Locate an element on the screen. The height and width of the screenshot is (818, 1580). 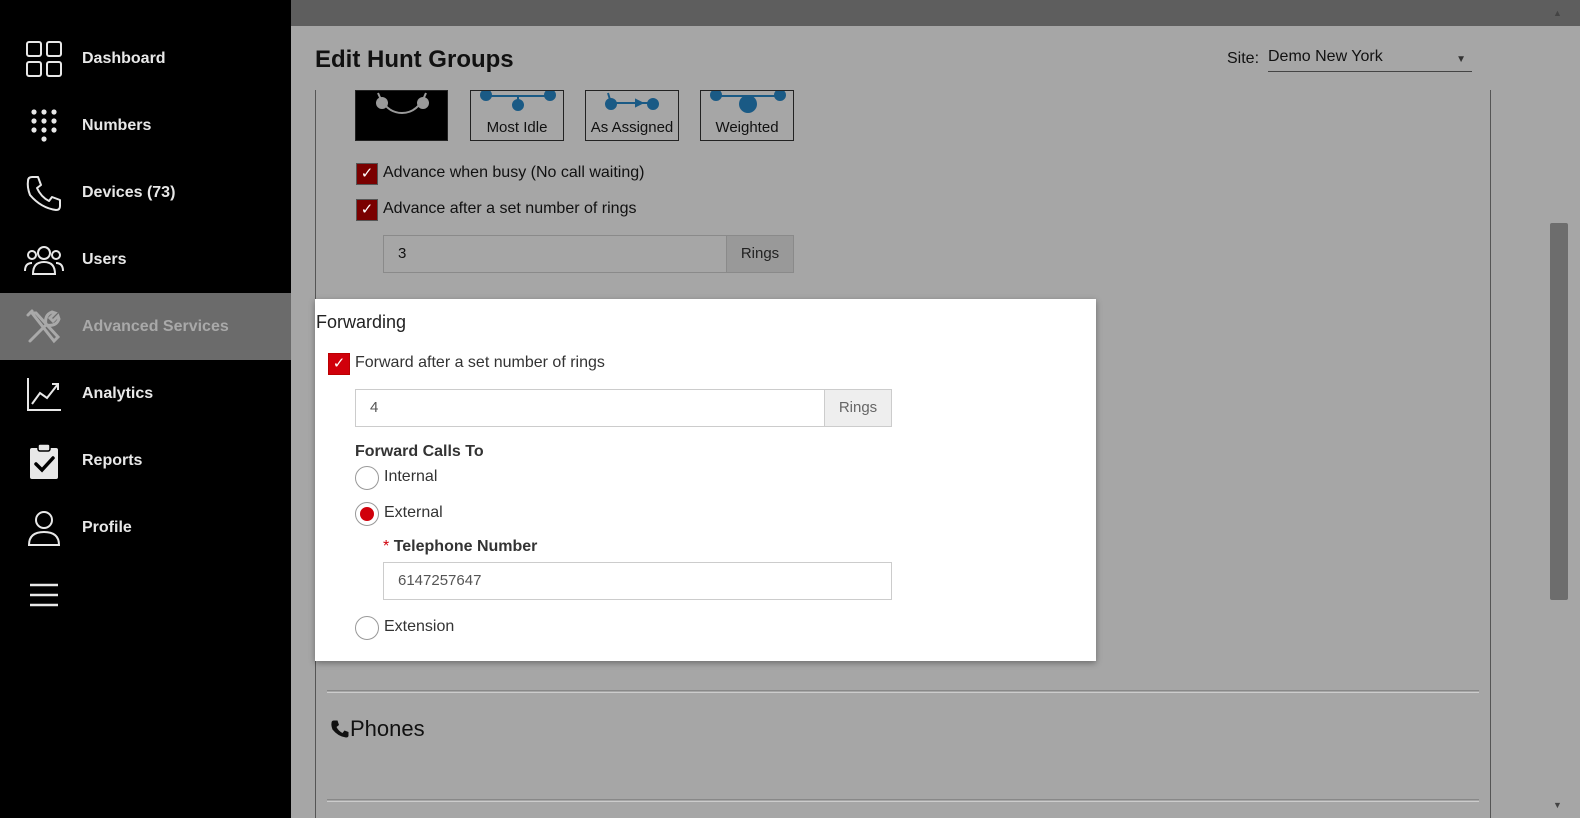
sidebar-item-label: Profile is located at coordinates (107, 527).